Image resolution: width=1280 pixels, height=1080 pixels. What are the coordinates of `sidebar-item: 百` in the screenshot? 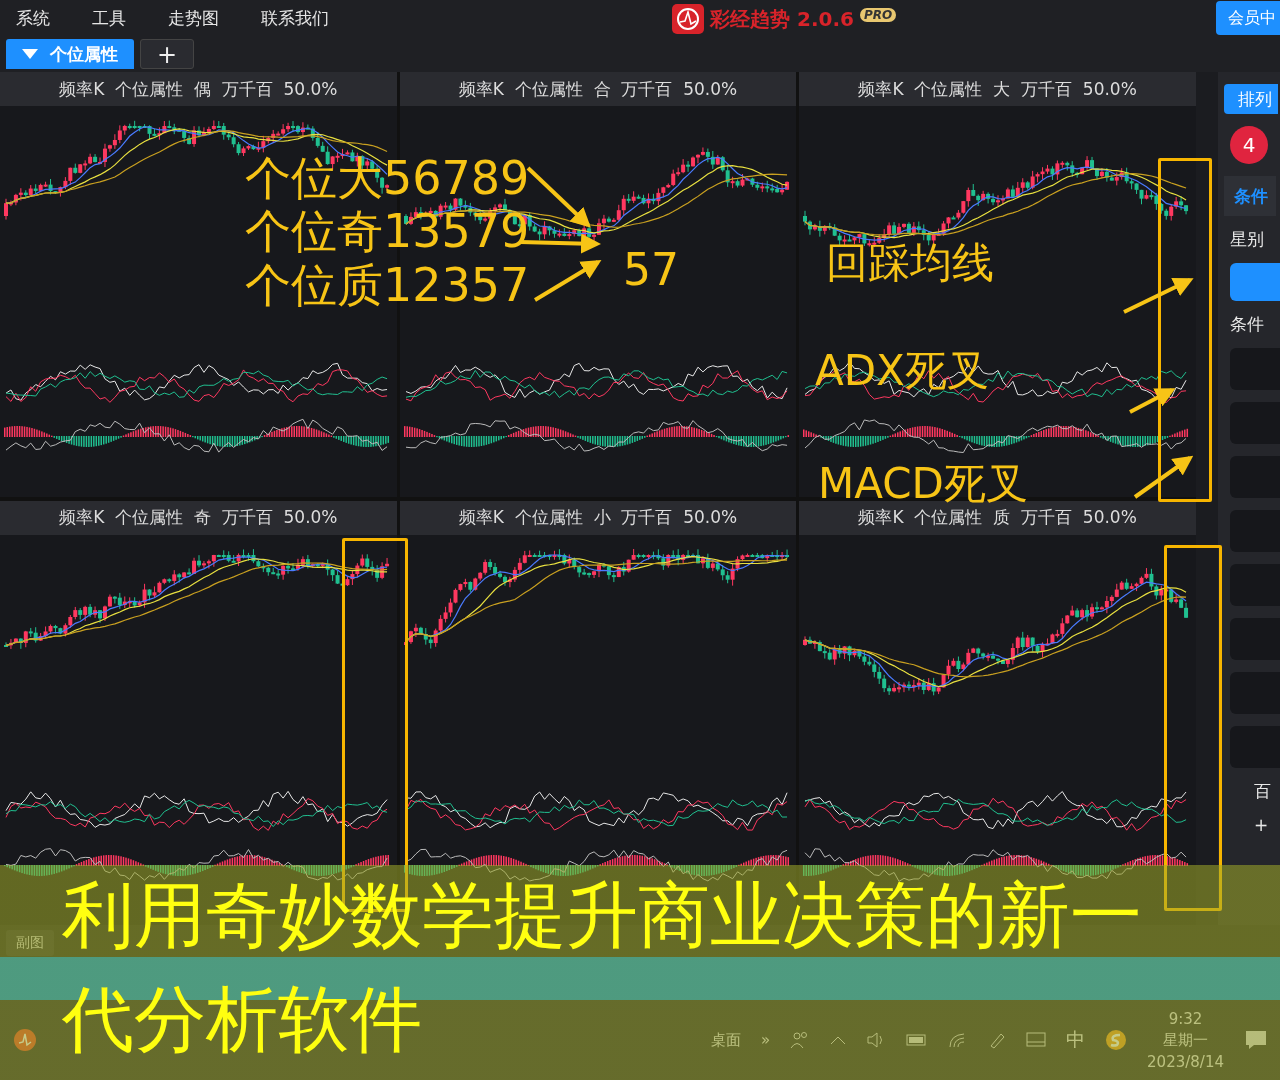 It's located at (1247, 791).